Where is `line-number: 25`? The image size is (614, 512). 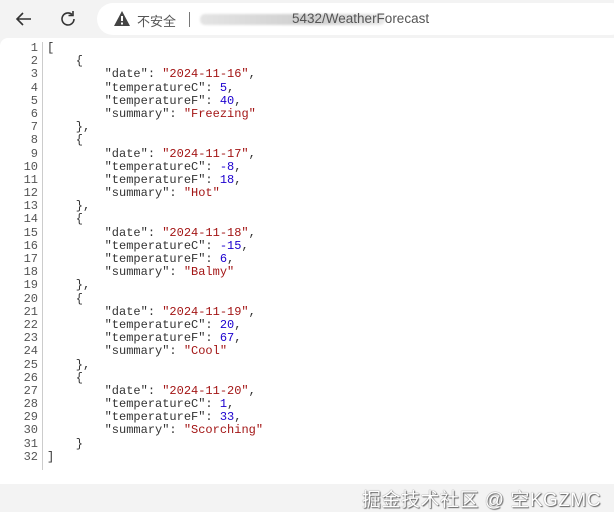
line-number: 25 is located at coordinates (30, 364).